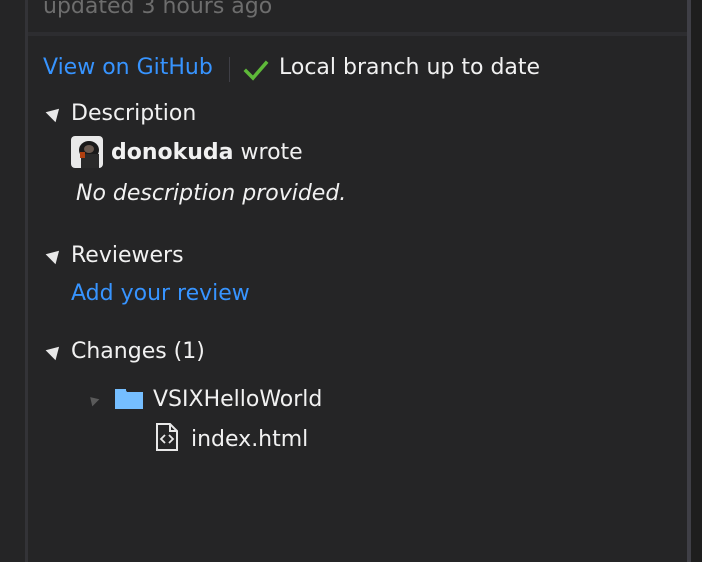 The height and width of the screenshot is (562, 702). Describe the element at coordinates (26, 281) in the screenshot. I see `panel-left-border` at that location.